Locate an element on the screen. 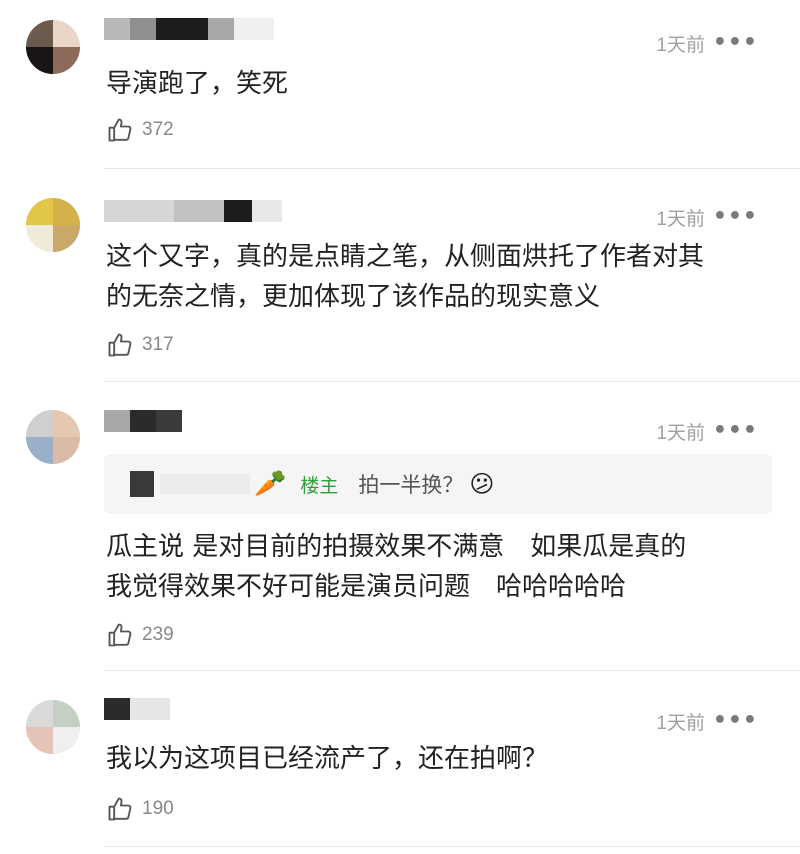 This screenshot has width=800, height=854. like-count: 317 is located at coordinates (158, 344).